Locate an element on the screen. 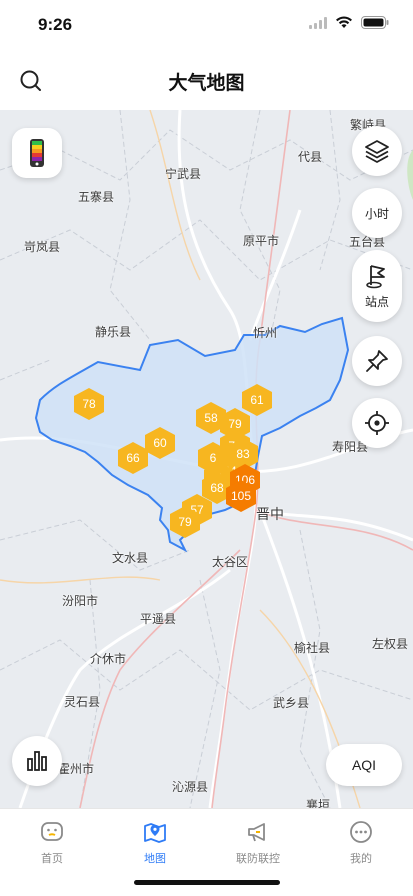 This screenshot has height=896, width=413. map-pin-icon is located at coordinates (155, 833).